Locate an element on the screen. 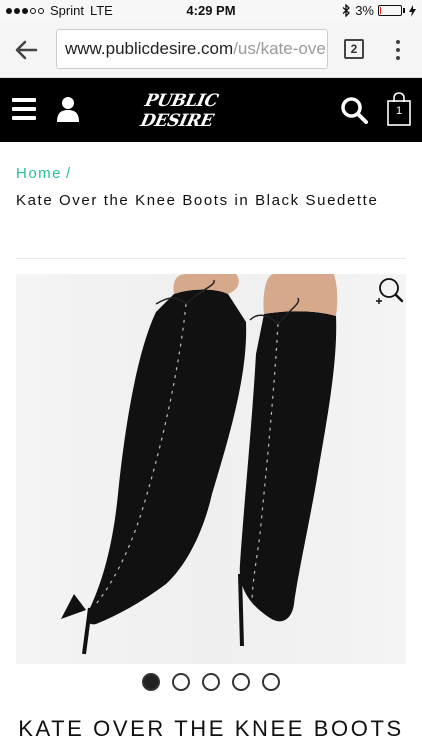 The width and height of the screenshot is (422, 750). url-field: www.publicdesire.com/us/kate-ove is located at coordinates (192, 49).